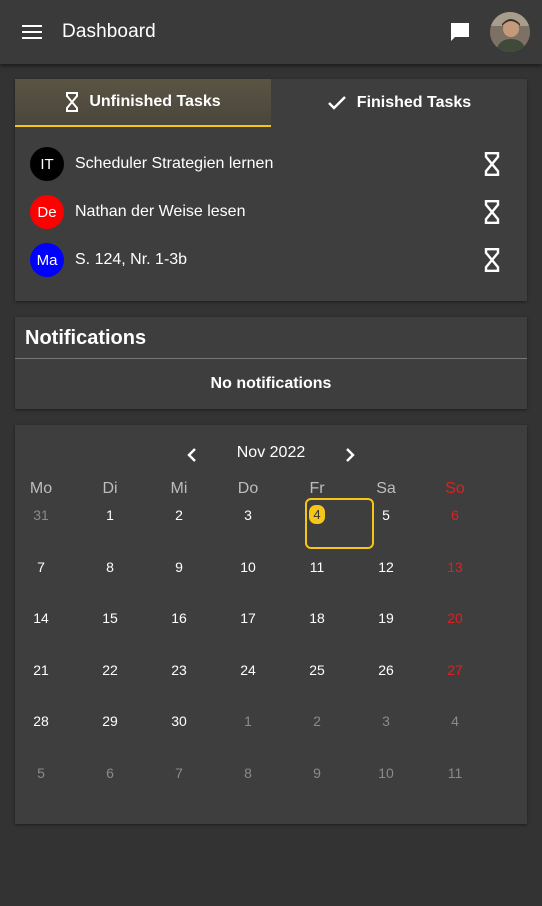  I want to click on task-label: S. 124, Nr. 1-3b, so click(131, 259).